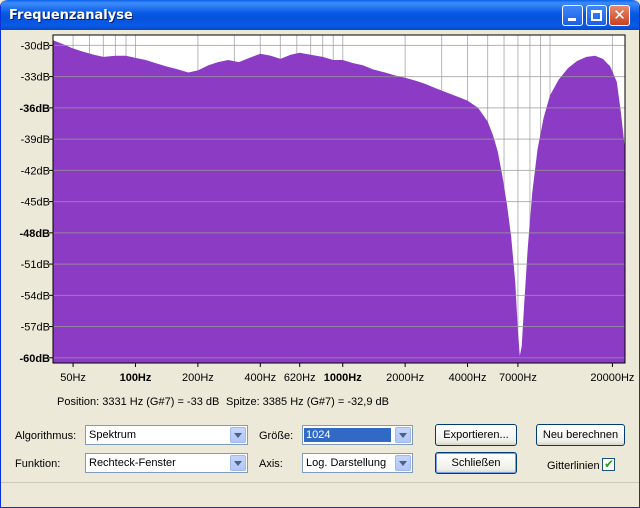 The image size is (640, 508). Describe the element at coordinates (573, 466) in the screenshot. I see `gridlines-label: Gitterlinien` at that location.